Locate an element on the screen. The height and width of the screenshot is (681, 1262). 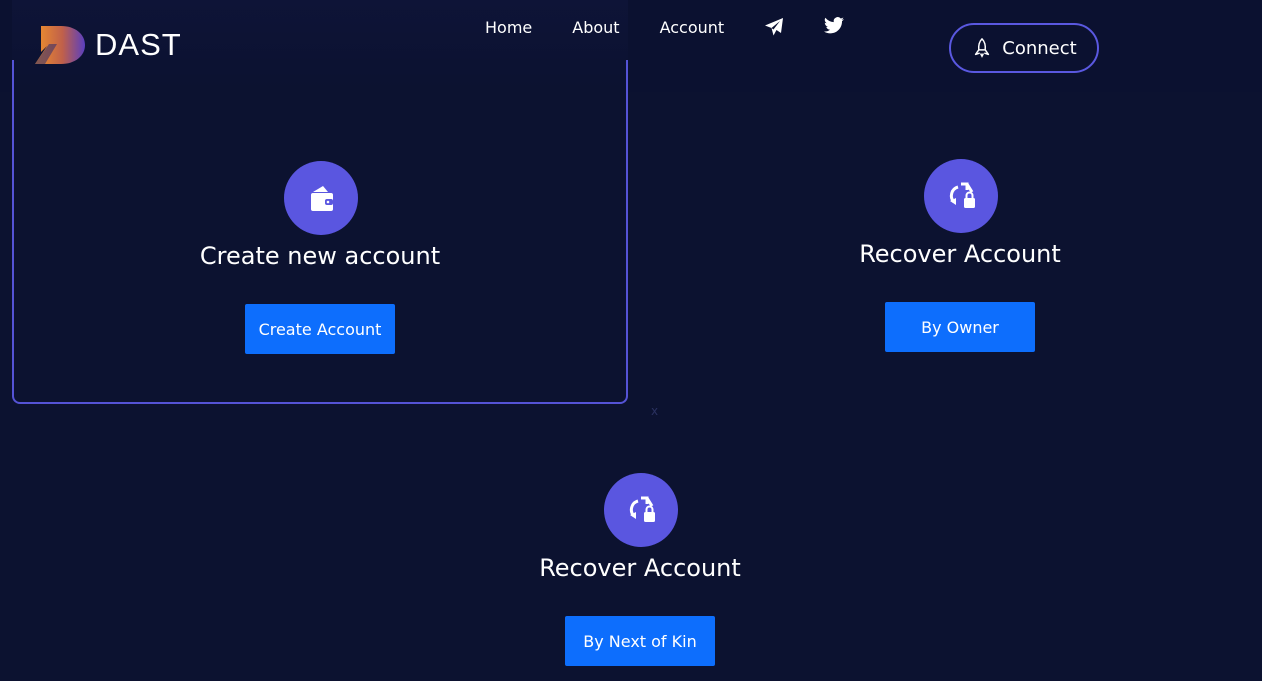
connect-label: Connect is located at coordinates (1039, 48).